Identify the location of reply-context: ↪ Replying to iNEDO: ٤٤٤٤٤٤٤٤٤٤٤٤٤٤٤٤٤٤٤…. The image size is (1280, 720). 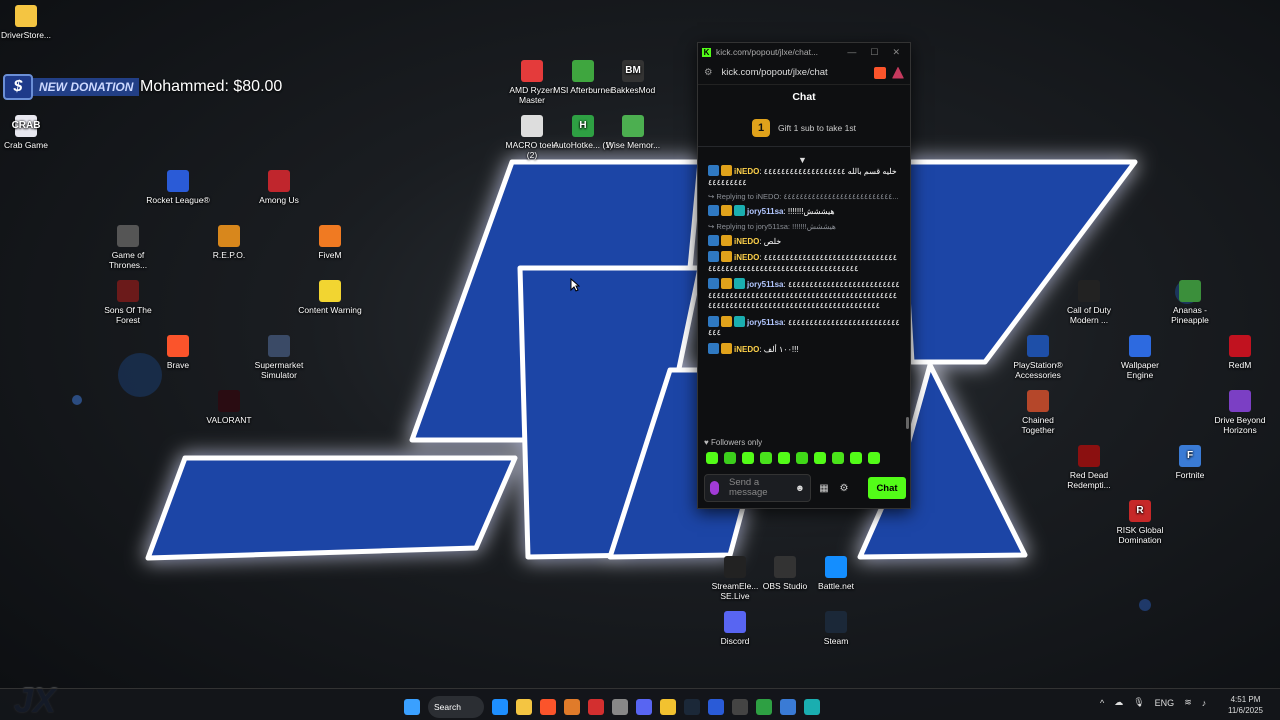
(804, 196).